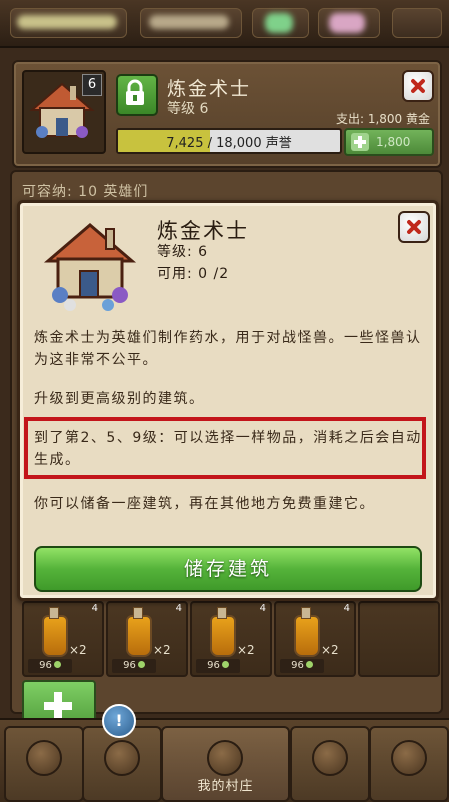 The height and width of the screenshot is (802, 449). Describe the element at coordinates (44, 758) in the screenshot. I see `gem-icon` at that location.